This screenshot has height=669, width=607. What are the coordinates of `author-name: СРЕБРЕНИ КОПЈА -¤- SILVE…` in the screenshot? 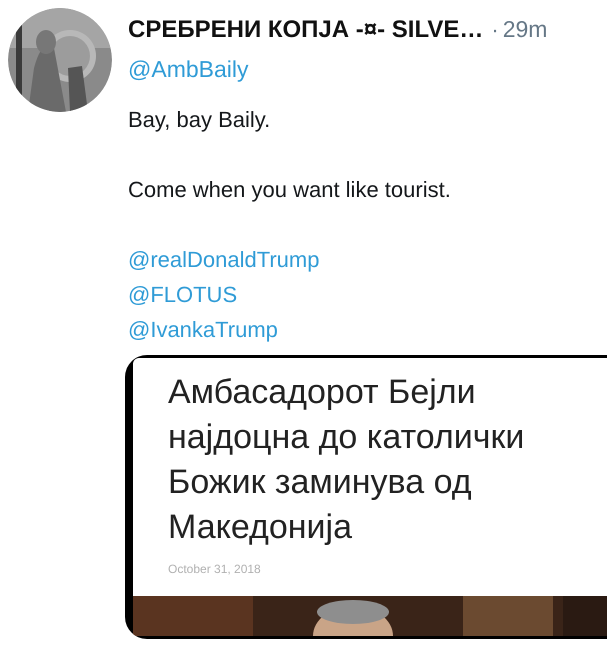 It's located at (306, 30).